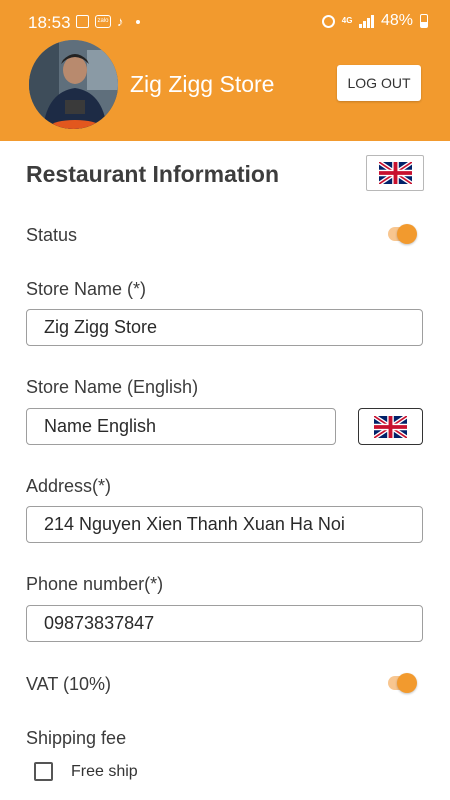 This screenshot has height=800, width=450. Describe the element at coordinates (76, 738) in the screenshot. I see `shipping-fee-label: Shipping fee` at that location.